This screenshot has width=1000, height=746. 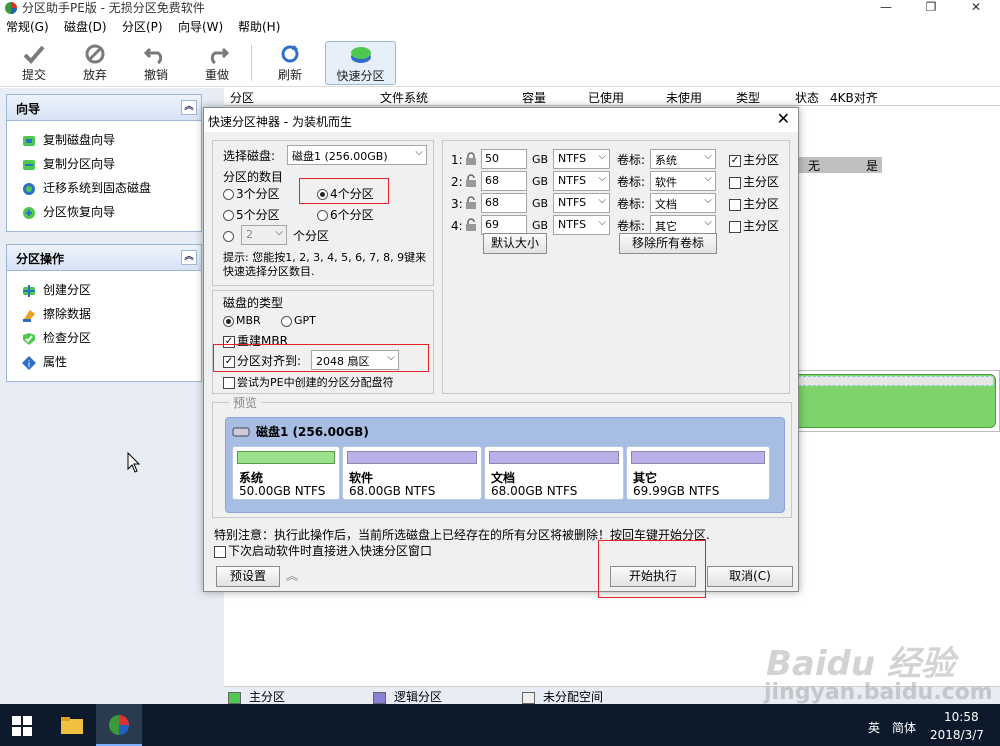 What do you see at coordinates (904, 727) in the screenshot?
I see `ime-mode: 简体` at bounding box center [904, 727].